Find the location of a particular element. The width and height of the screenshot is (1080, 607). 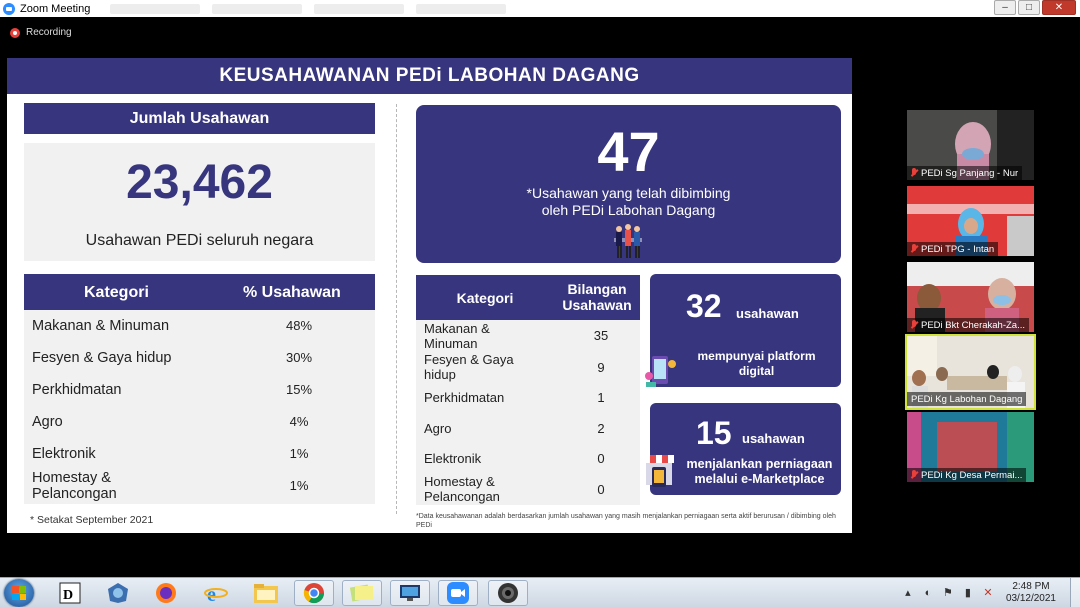

total-value: 23,462 is located at coordinates (199, 182).